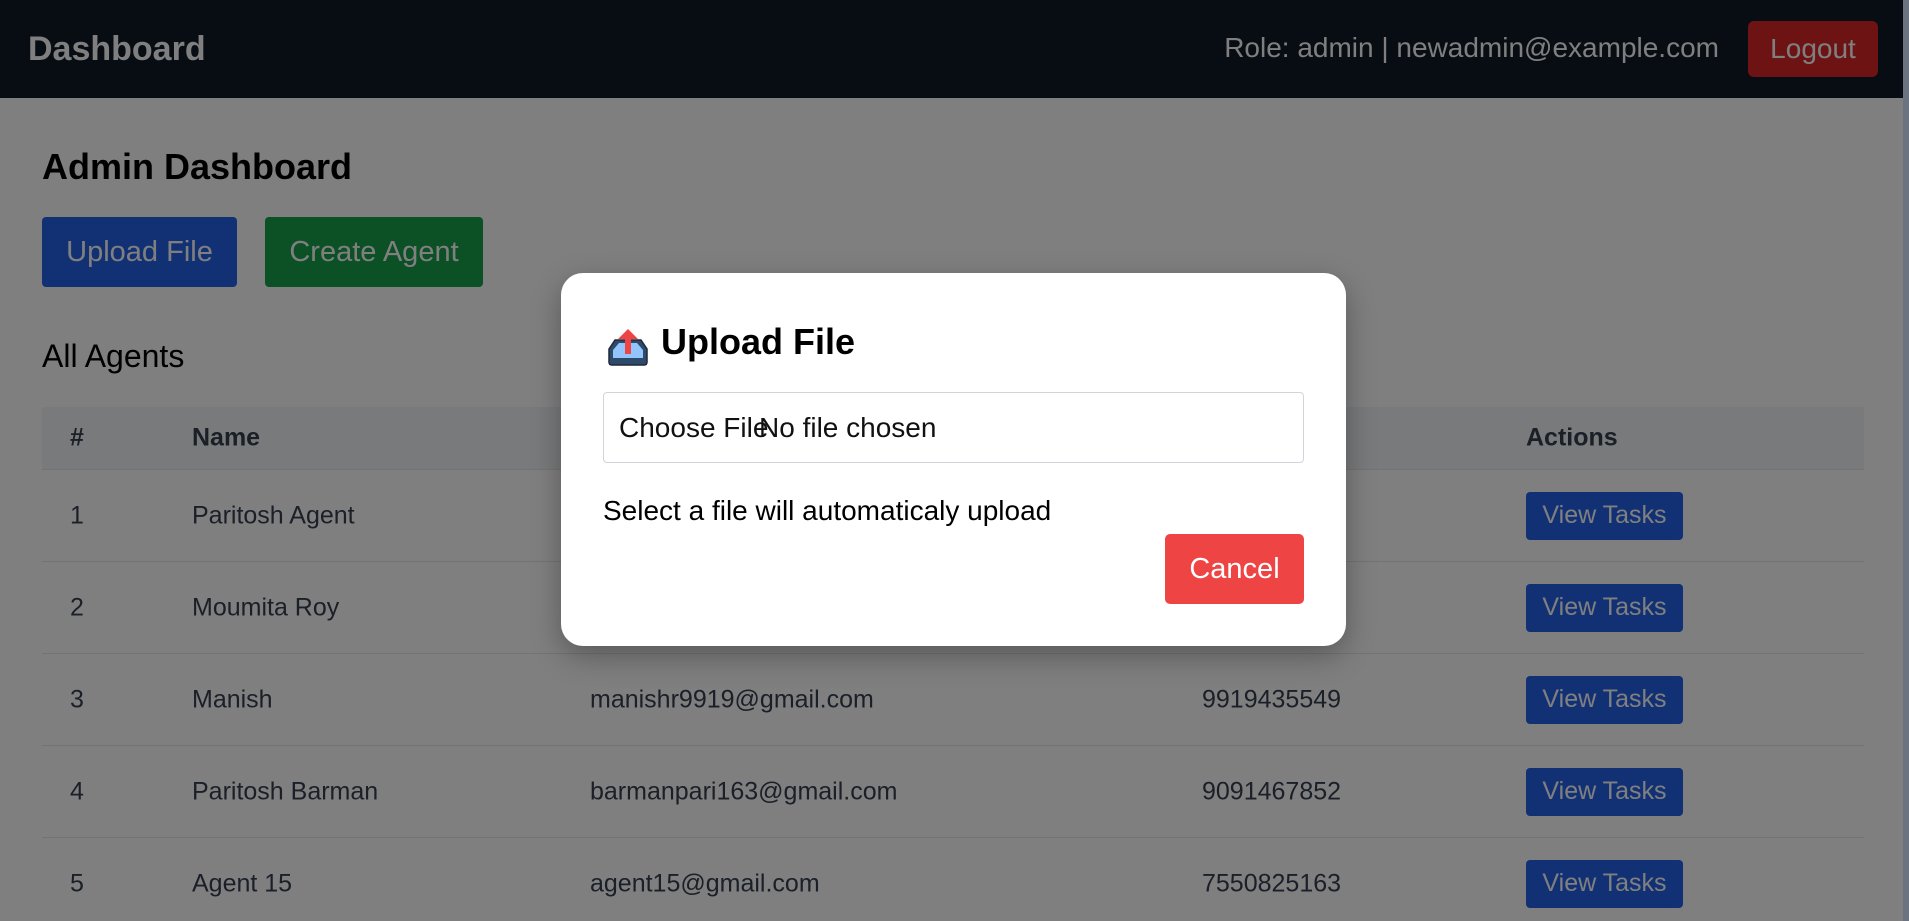 Image resolution: width=1909 pixels, height=921 pixels. What do you see at coordinates (758, 341) in the screenshot?
I see `modal-title: Upload File` at bounding box center [758, 341].